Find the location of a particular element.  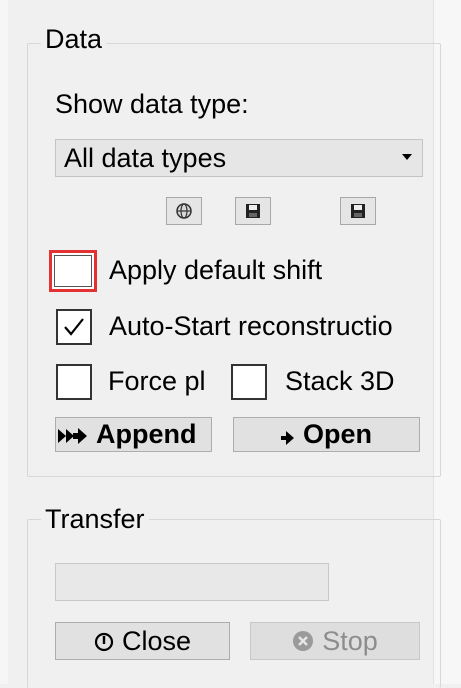

auto-start-label: Auto-Start reconstructio is located at coordinates (251, 326).